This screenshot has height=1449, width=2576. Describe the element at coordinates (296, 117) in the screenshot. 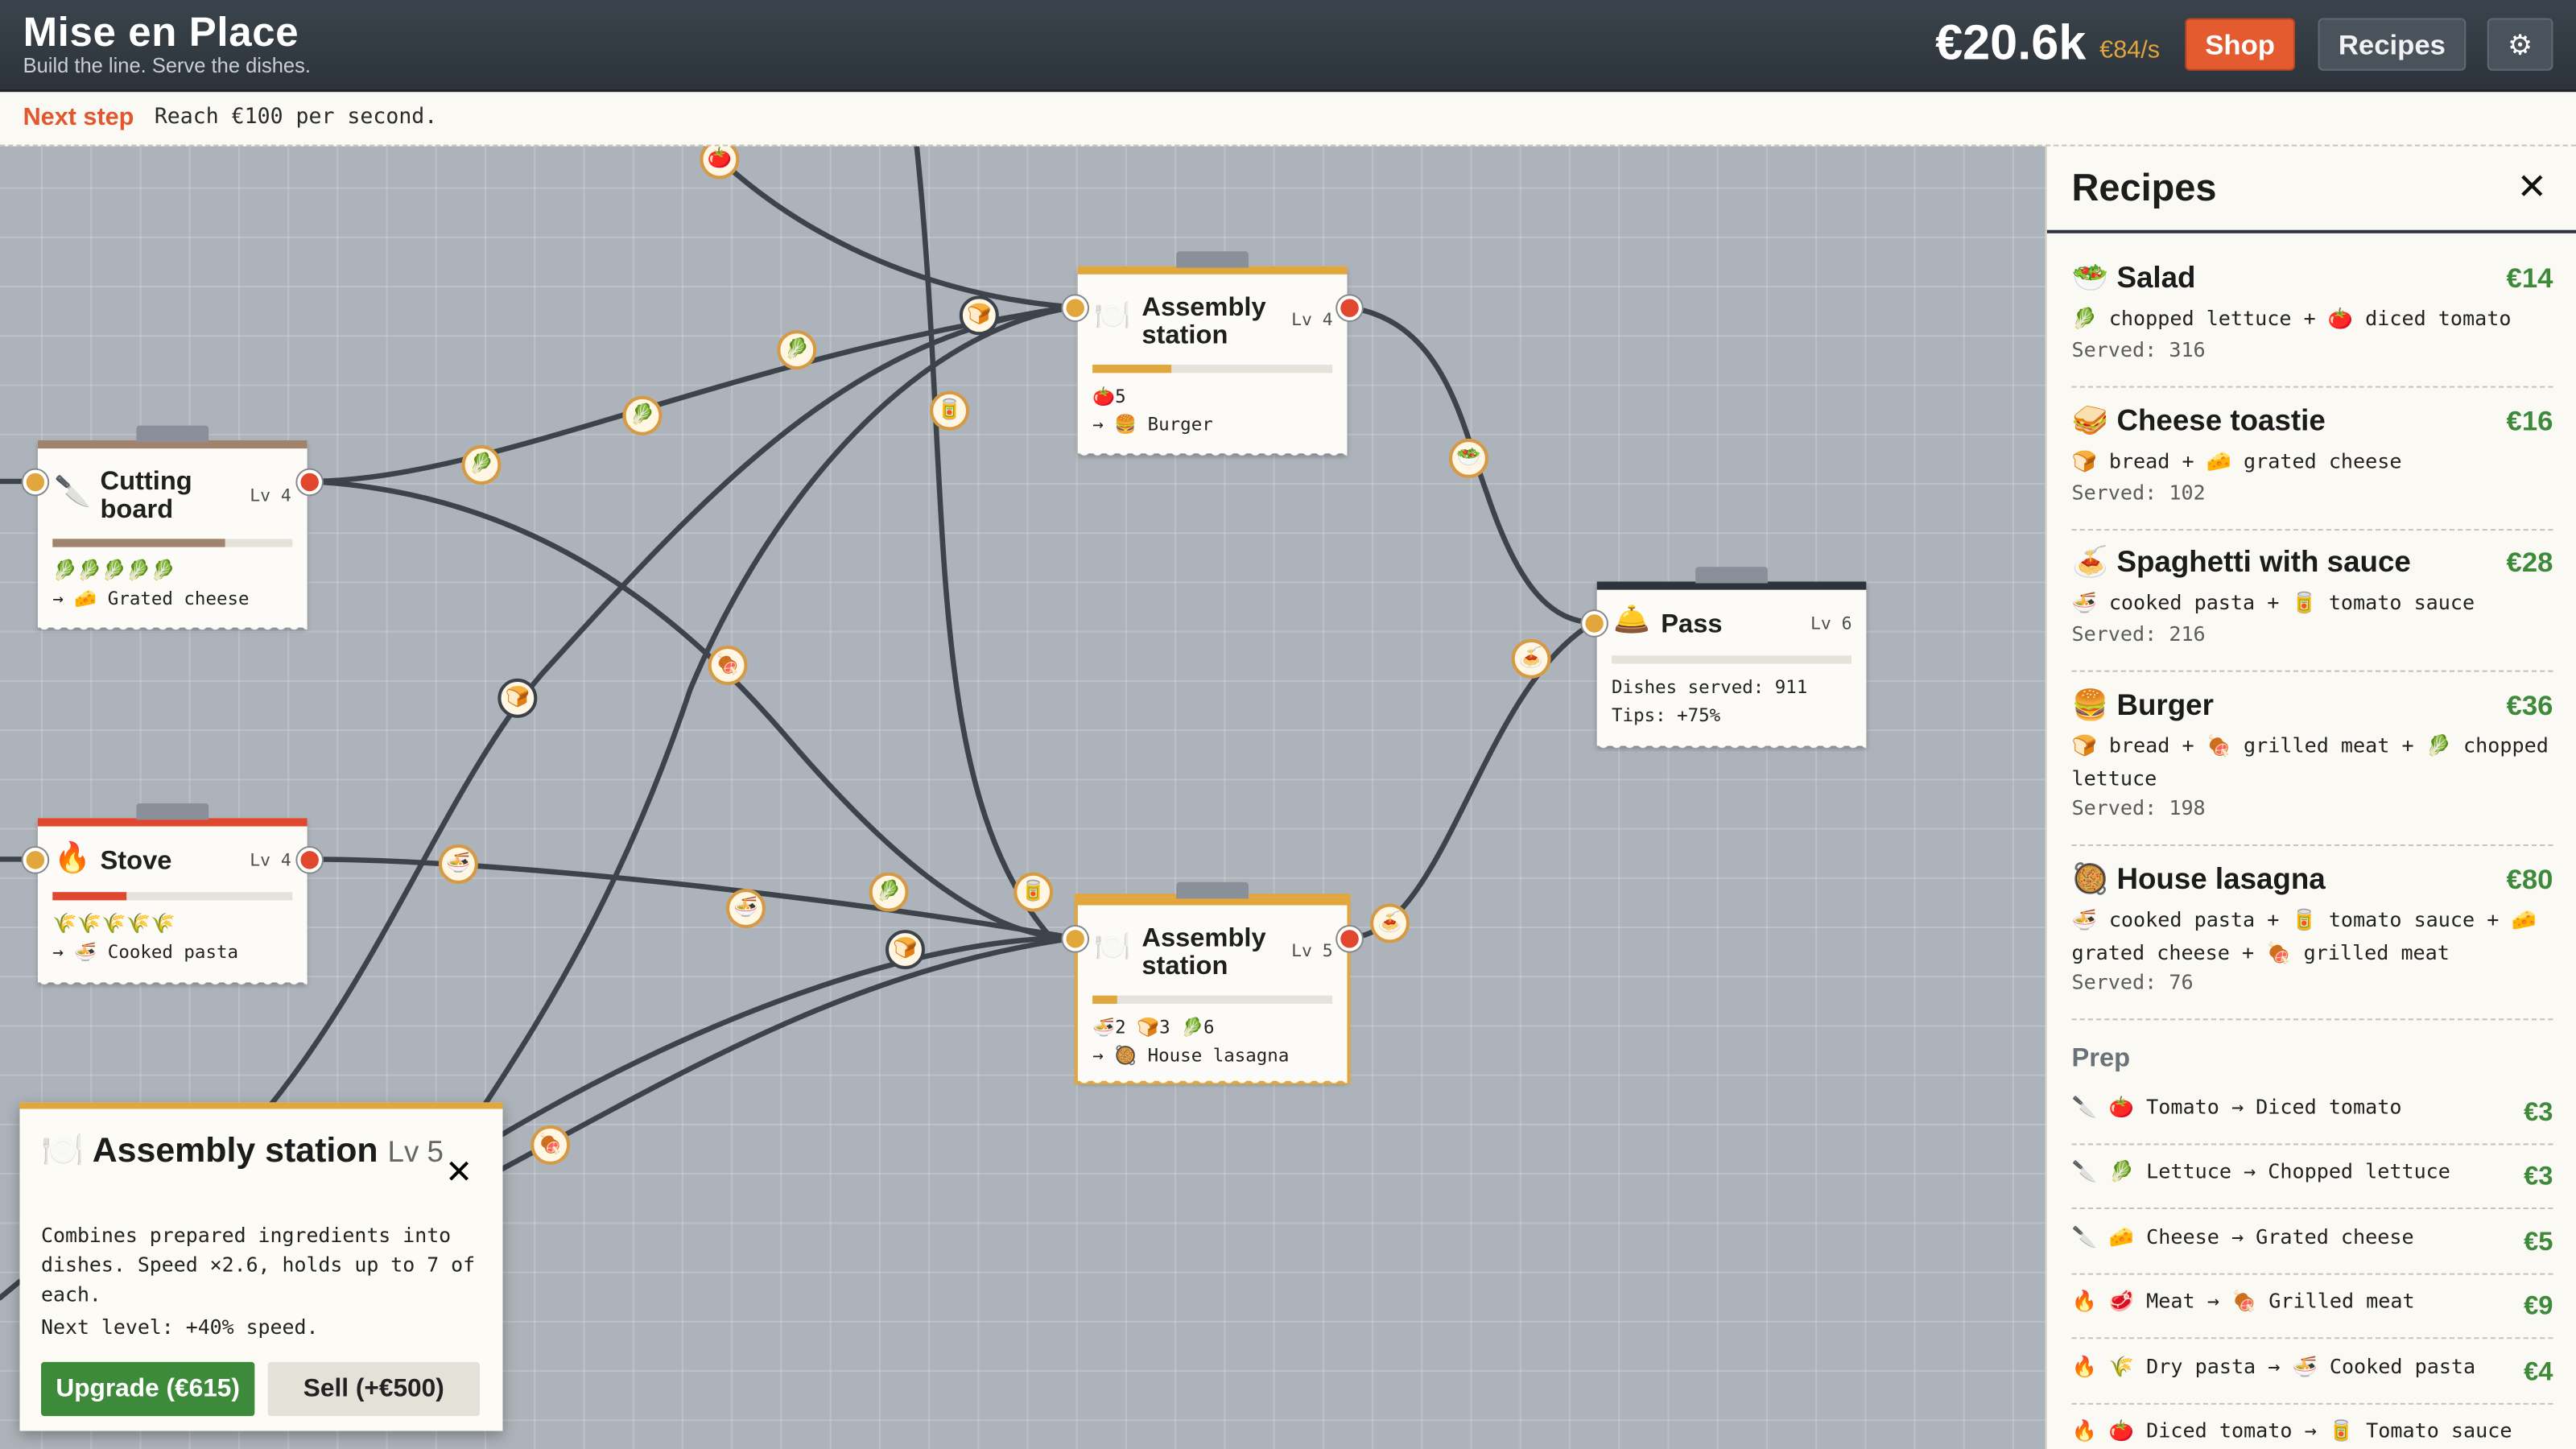

I see `next-step-text: Reach €100 per second.` at that location.